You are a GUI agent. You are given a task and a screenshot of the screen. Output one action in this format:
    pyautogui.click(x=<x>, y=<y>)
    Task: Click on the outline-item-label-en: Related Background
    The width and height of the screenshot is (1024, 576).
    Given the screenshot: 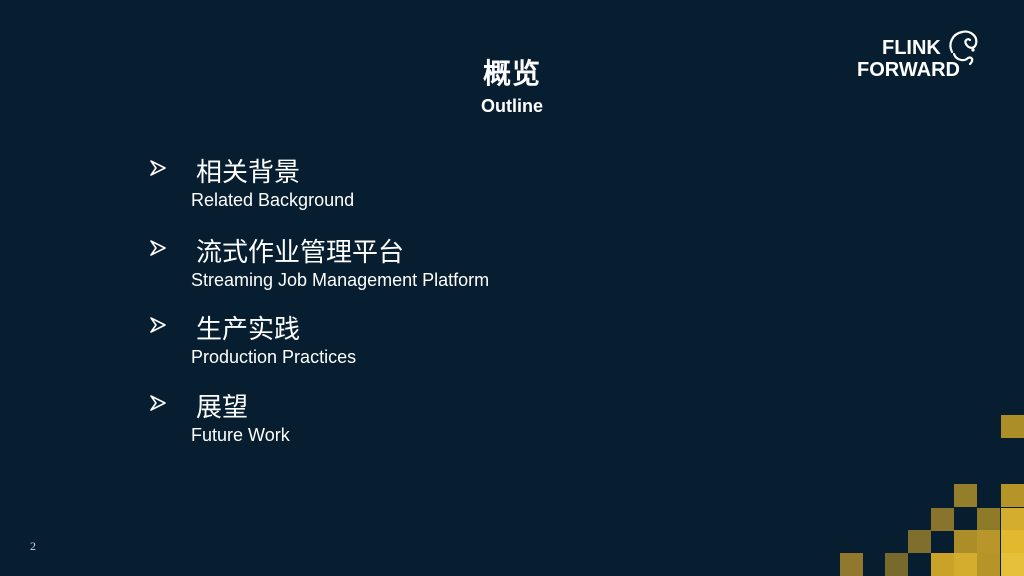 What is the action you would take?
    pyautogui.click(x=273, y=200)
    